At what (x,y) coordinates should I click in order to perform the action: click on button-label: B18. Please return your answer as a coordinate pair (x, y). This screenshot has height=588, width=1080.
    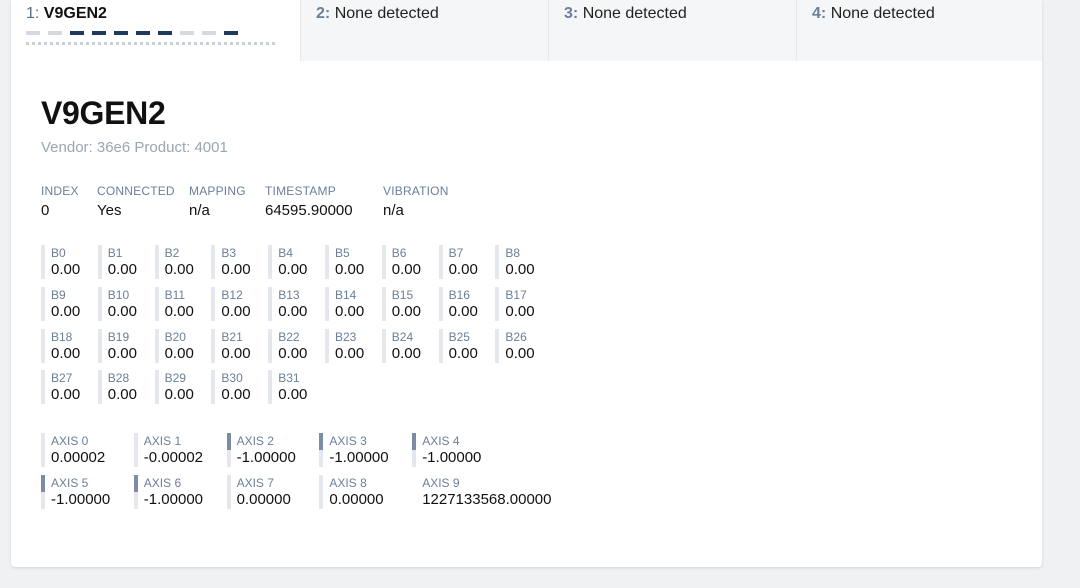
    Looking at the image, I should click on (62, 336).